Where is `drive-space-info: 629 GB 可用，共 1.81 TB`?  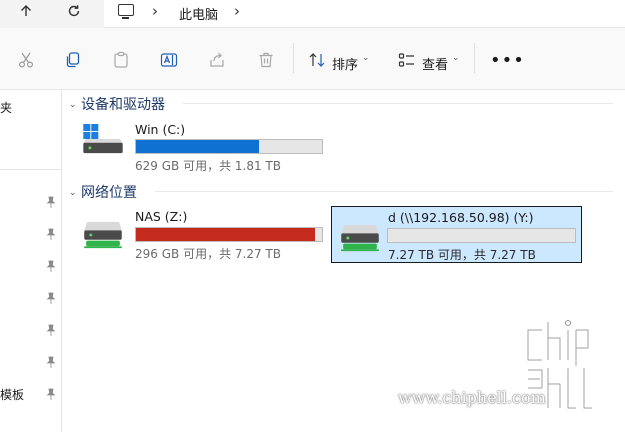
drive-space-info: 629 GB 可用，共 1.81 TB is located at coordinates (208, 166).